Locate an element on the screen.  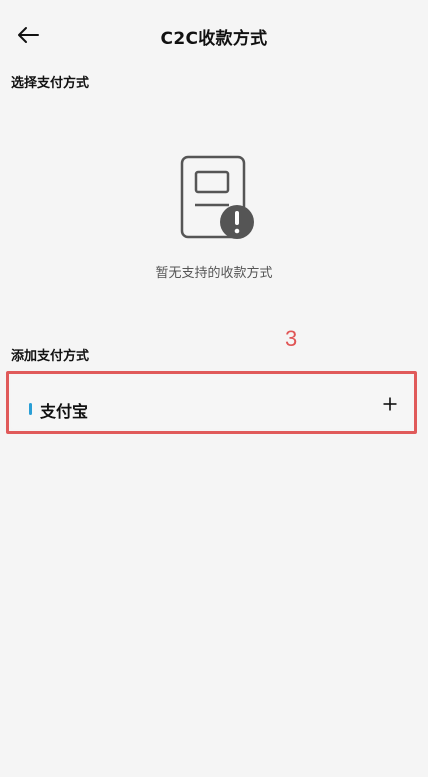
alipay-row-inner: 支付宝 is located at coordinates (211, 402).